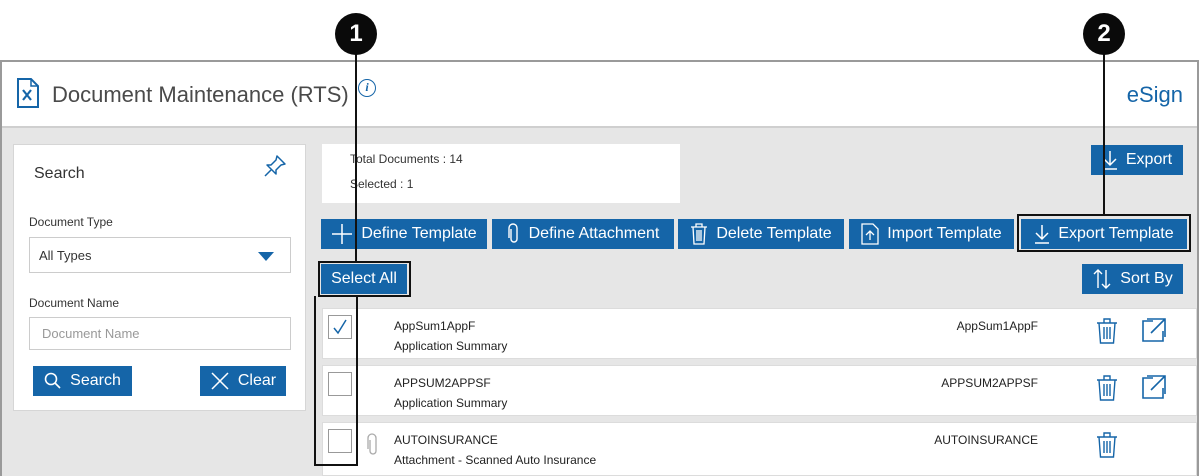  I want to click on callout-1-highlight-checkboxes, so click(336, 381).